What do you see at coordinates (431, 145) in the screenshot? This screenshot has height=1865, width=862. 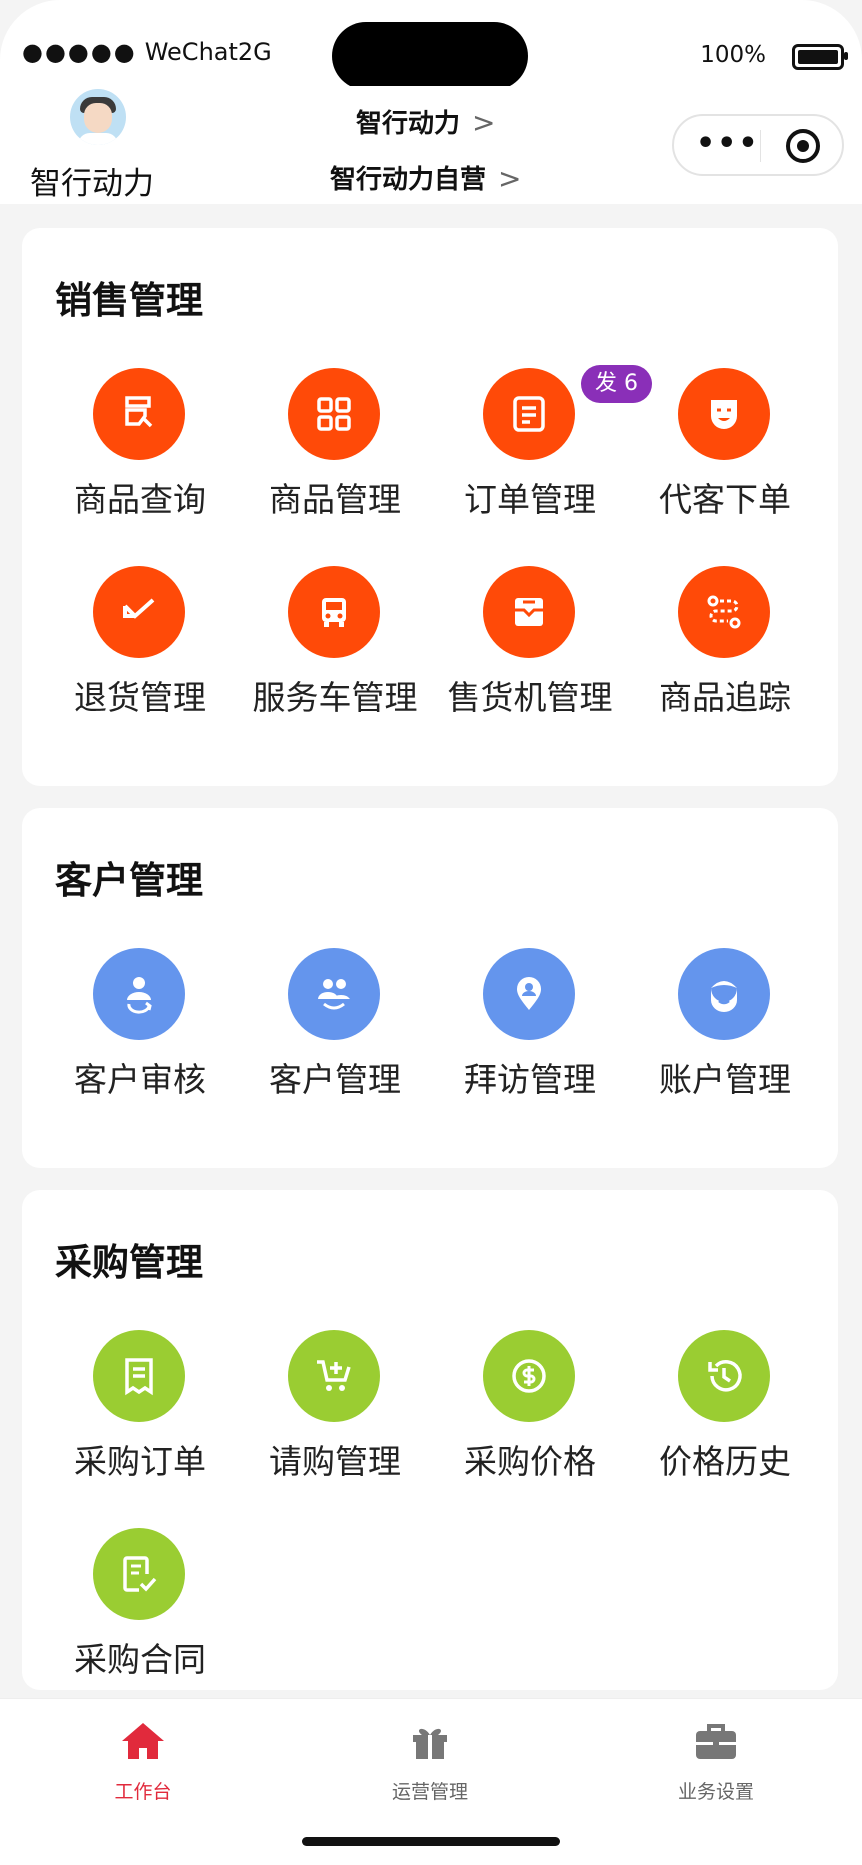 I see `page-header: 智行动力 智行动力 > 智行动力自营 > •••` at bounding box center [431, 145].